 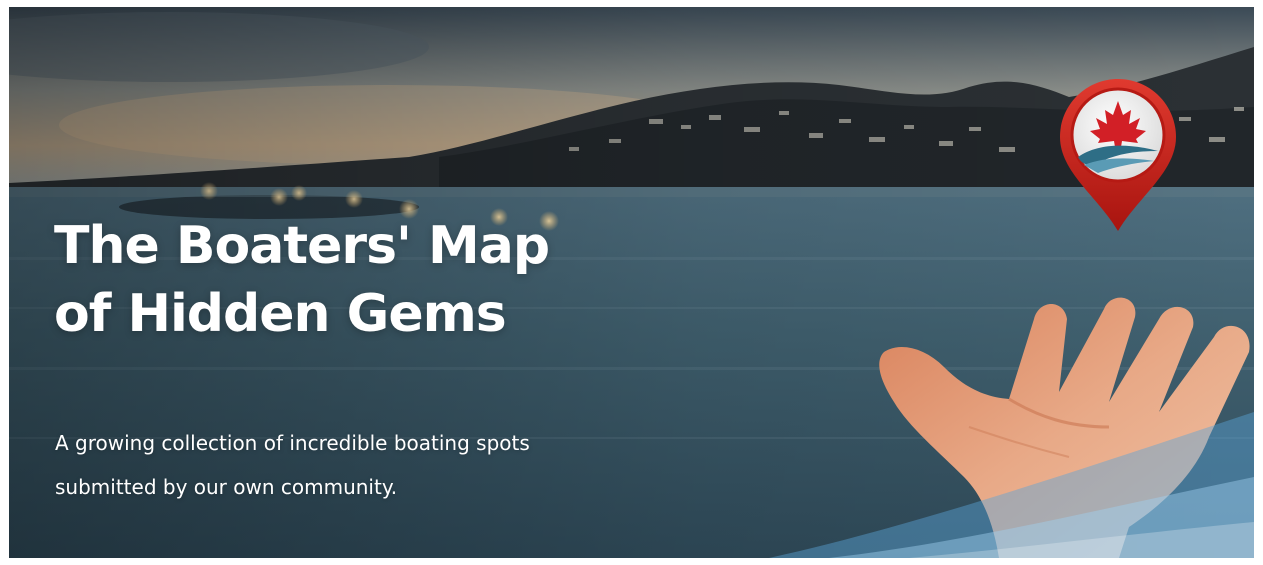 What do you see at coordinates (1118, 155) in the screenshot?
I see `maple-leaf-map-pin-icon` at bounding box center [1118, 155].